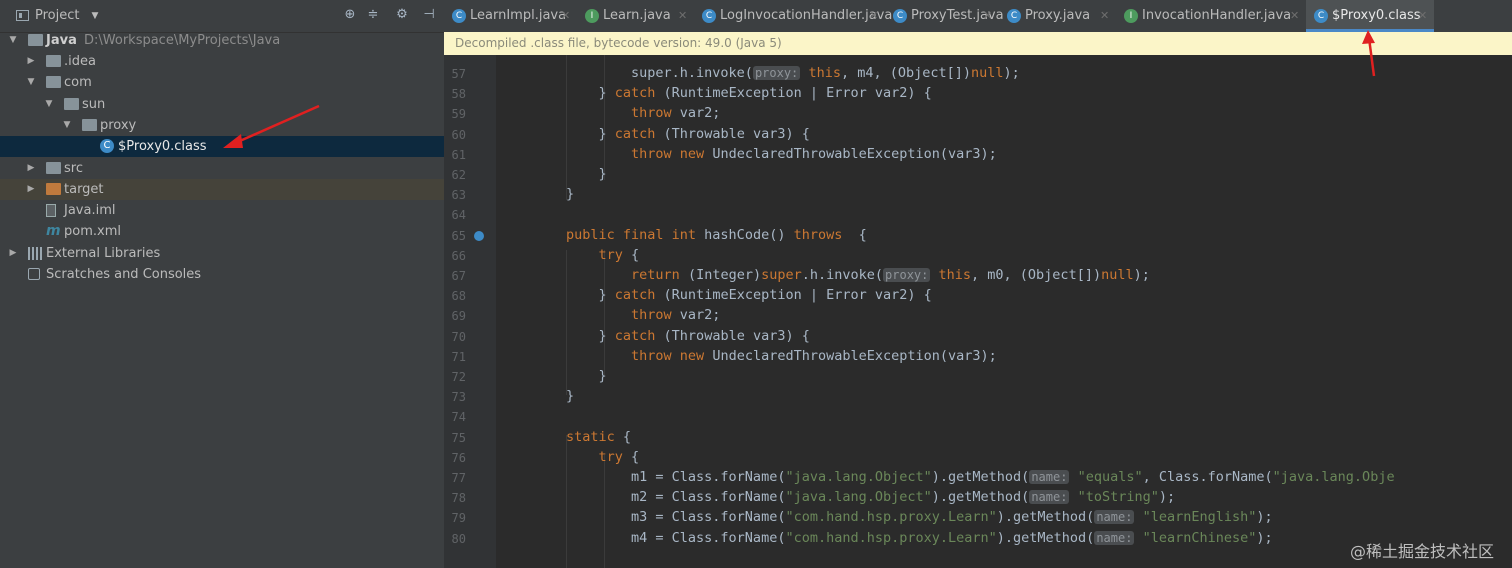 This screenshot has width=1512, height=568. What do you see at coordinates (458, 154) in the screenshot?
I see `line-number: 61` at bounding box center [458, 154].